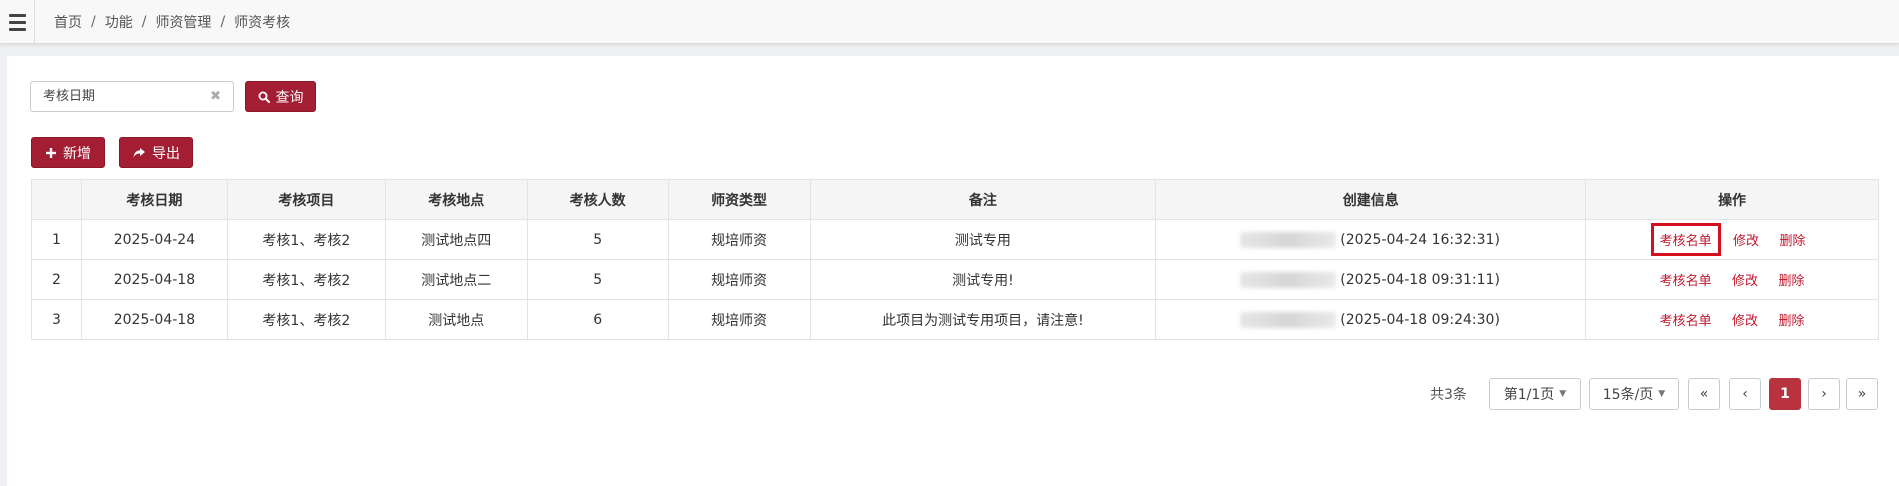 Image resolution: width=1899 pixels, height=486 pixels. I want to click on date-search-field: ✖, so click(132, 96).